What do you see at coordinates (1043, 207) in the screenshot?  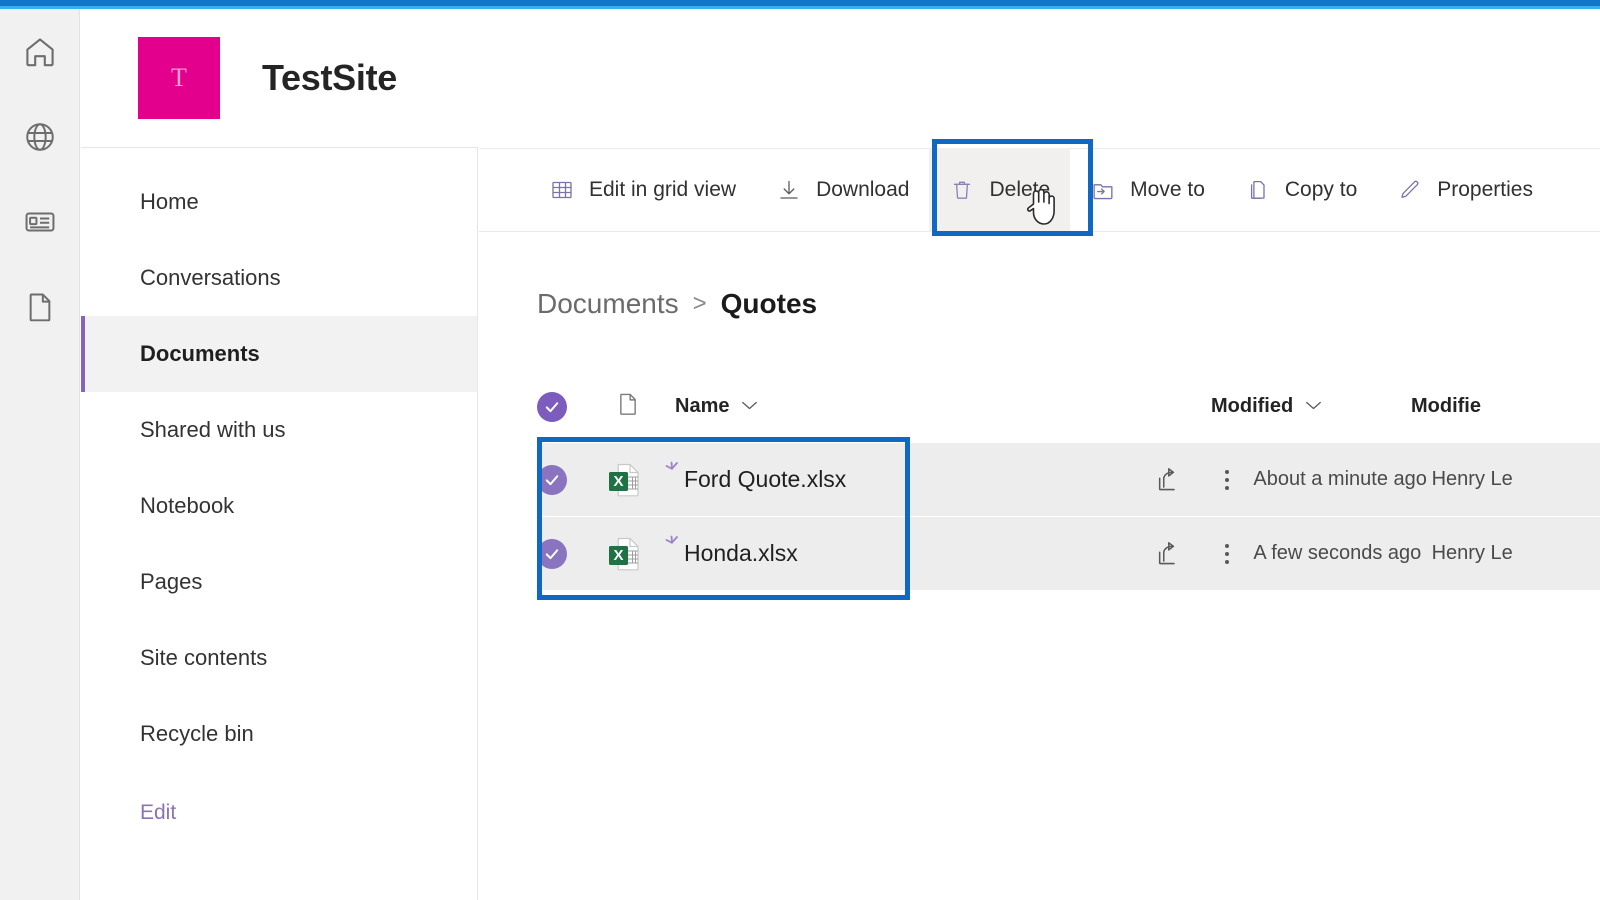 I see `mouse-cursor` at bounding box center [1043, 207].